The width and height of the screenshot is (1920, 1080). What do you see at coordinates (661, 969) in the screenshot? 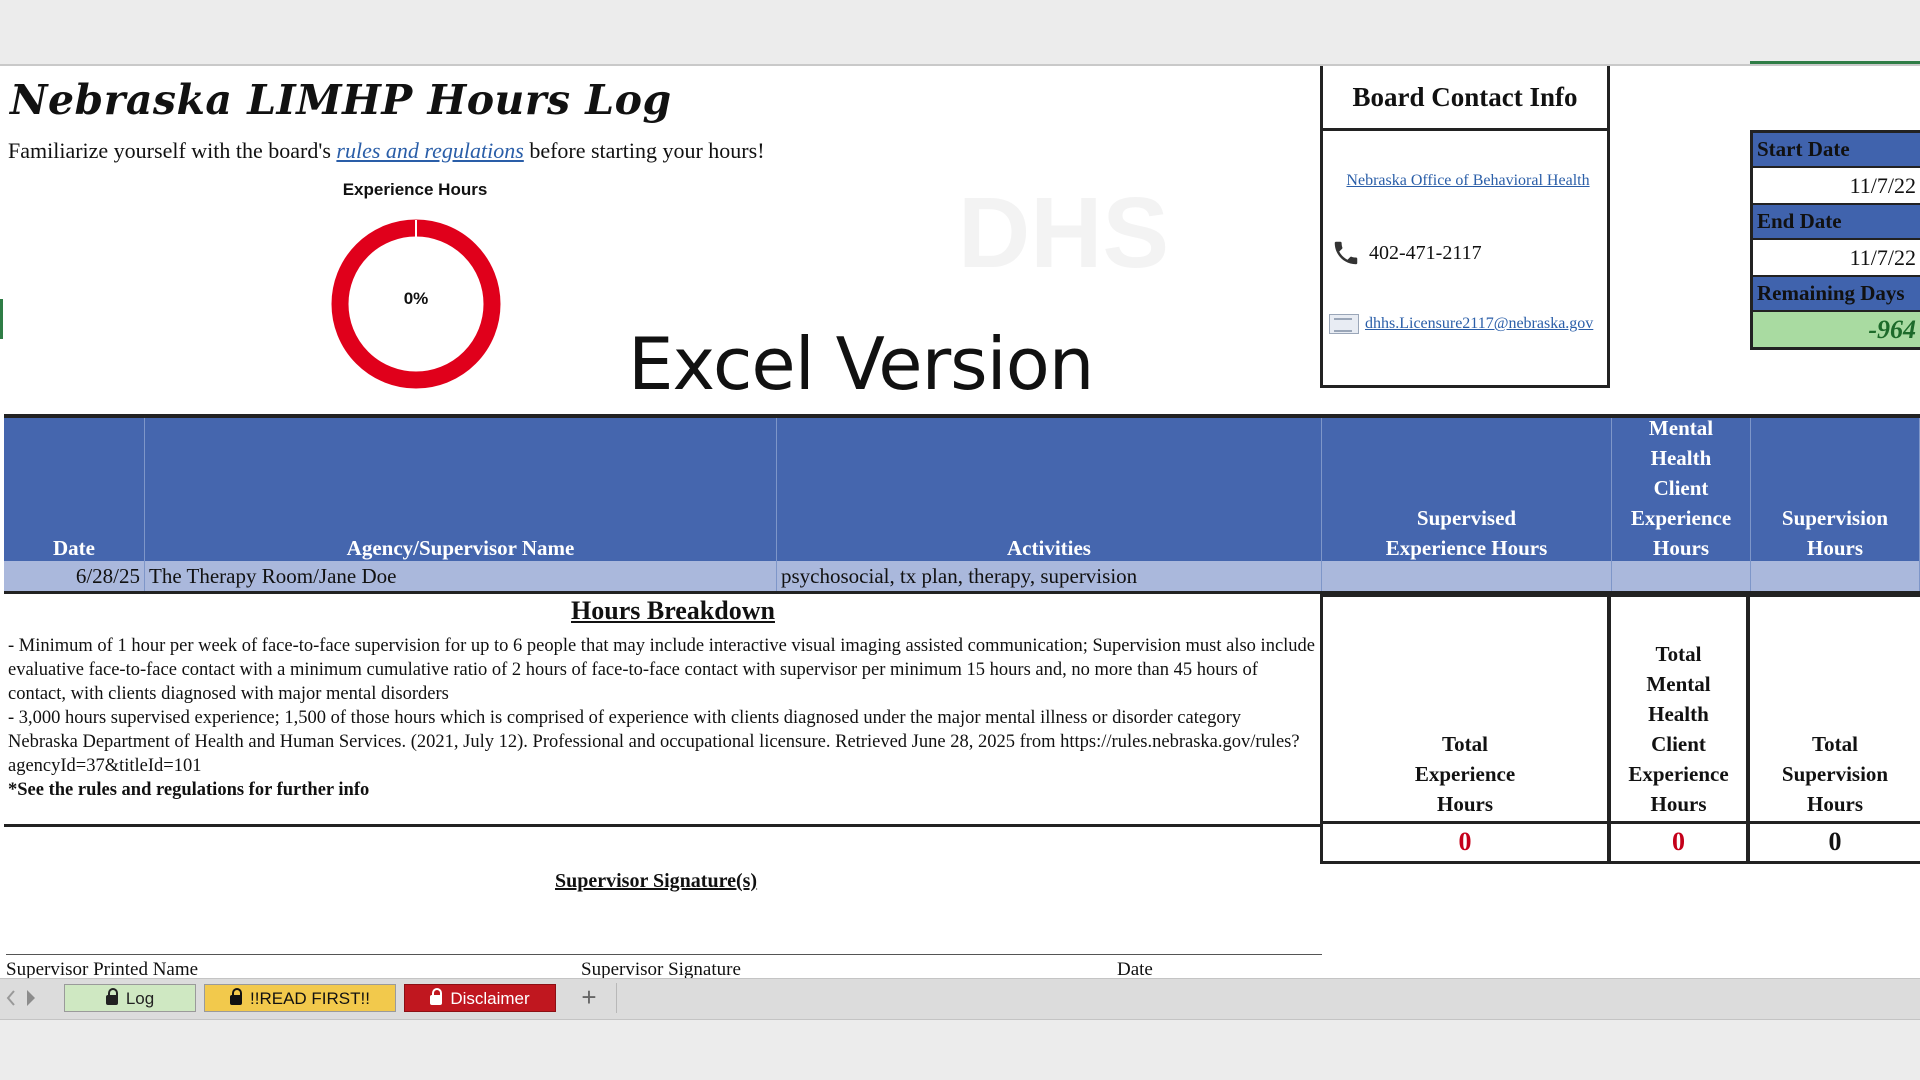
I see `signature-label: Supervisor Signature` at bounding box center [661, 969].